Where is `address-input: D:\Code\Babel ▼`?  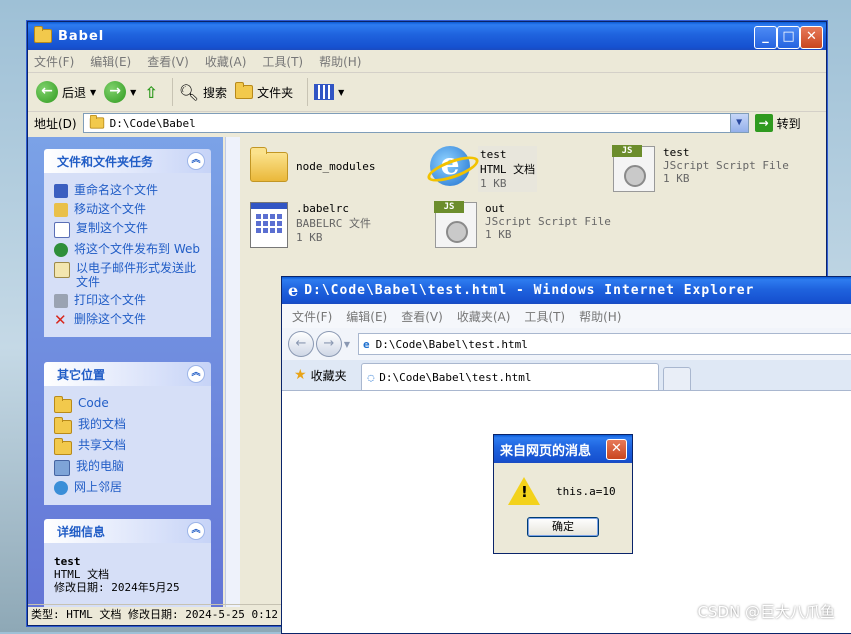 address-input: D:\Code\Babel ▼ is located at coordinates (415, 123).